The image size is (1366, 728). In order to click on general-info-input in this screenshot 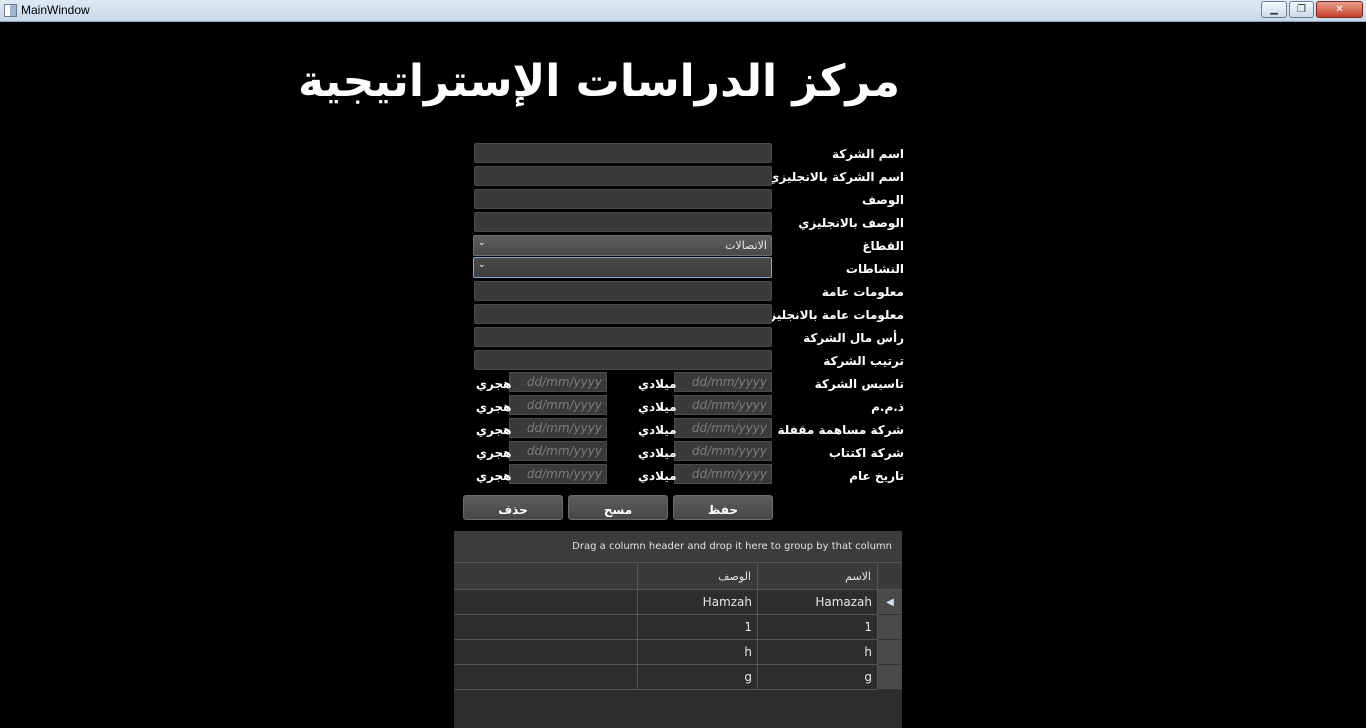, I will do `click(623, 291)`.